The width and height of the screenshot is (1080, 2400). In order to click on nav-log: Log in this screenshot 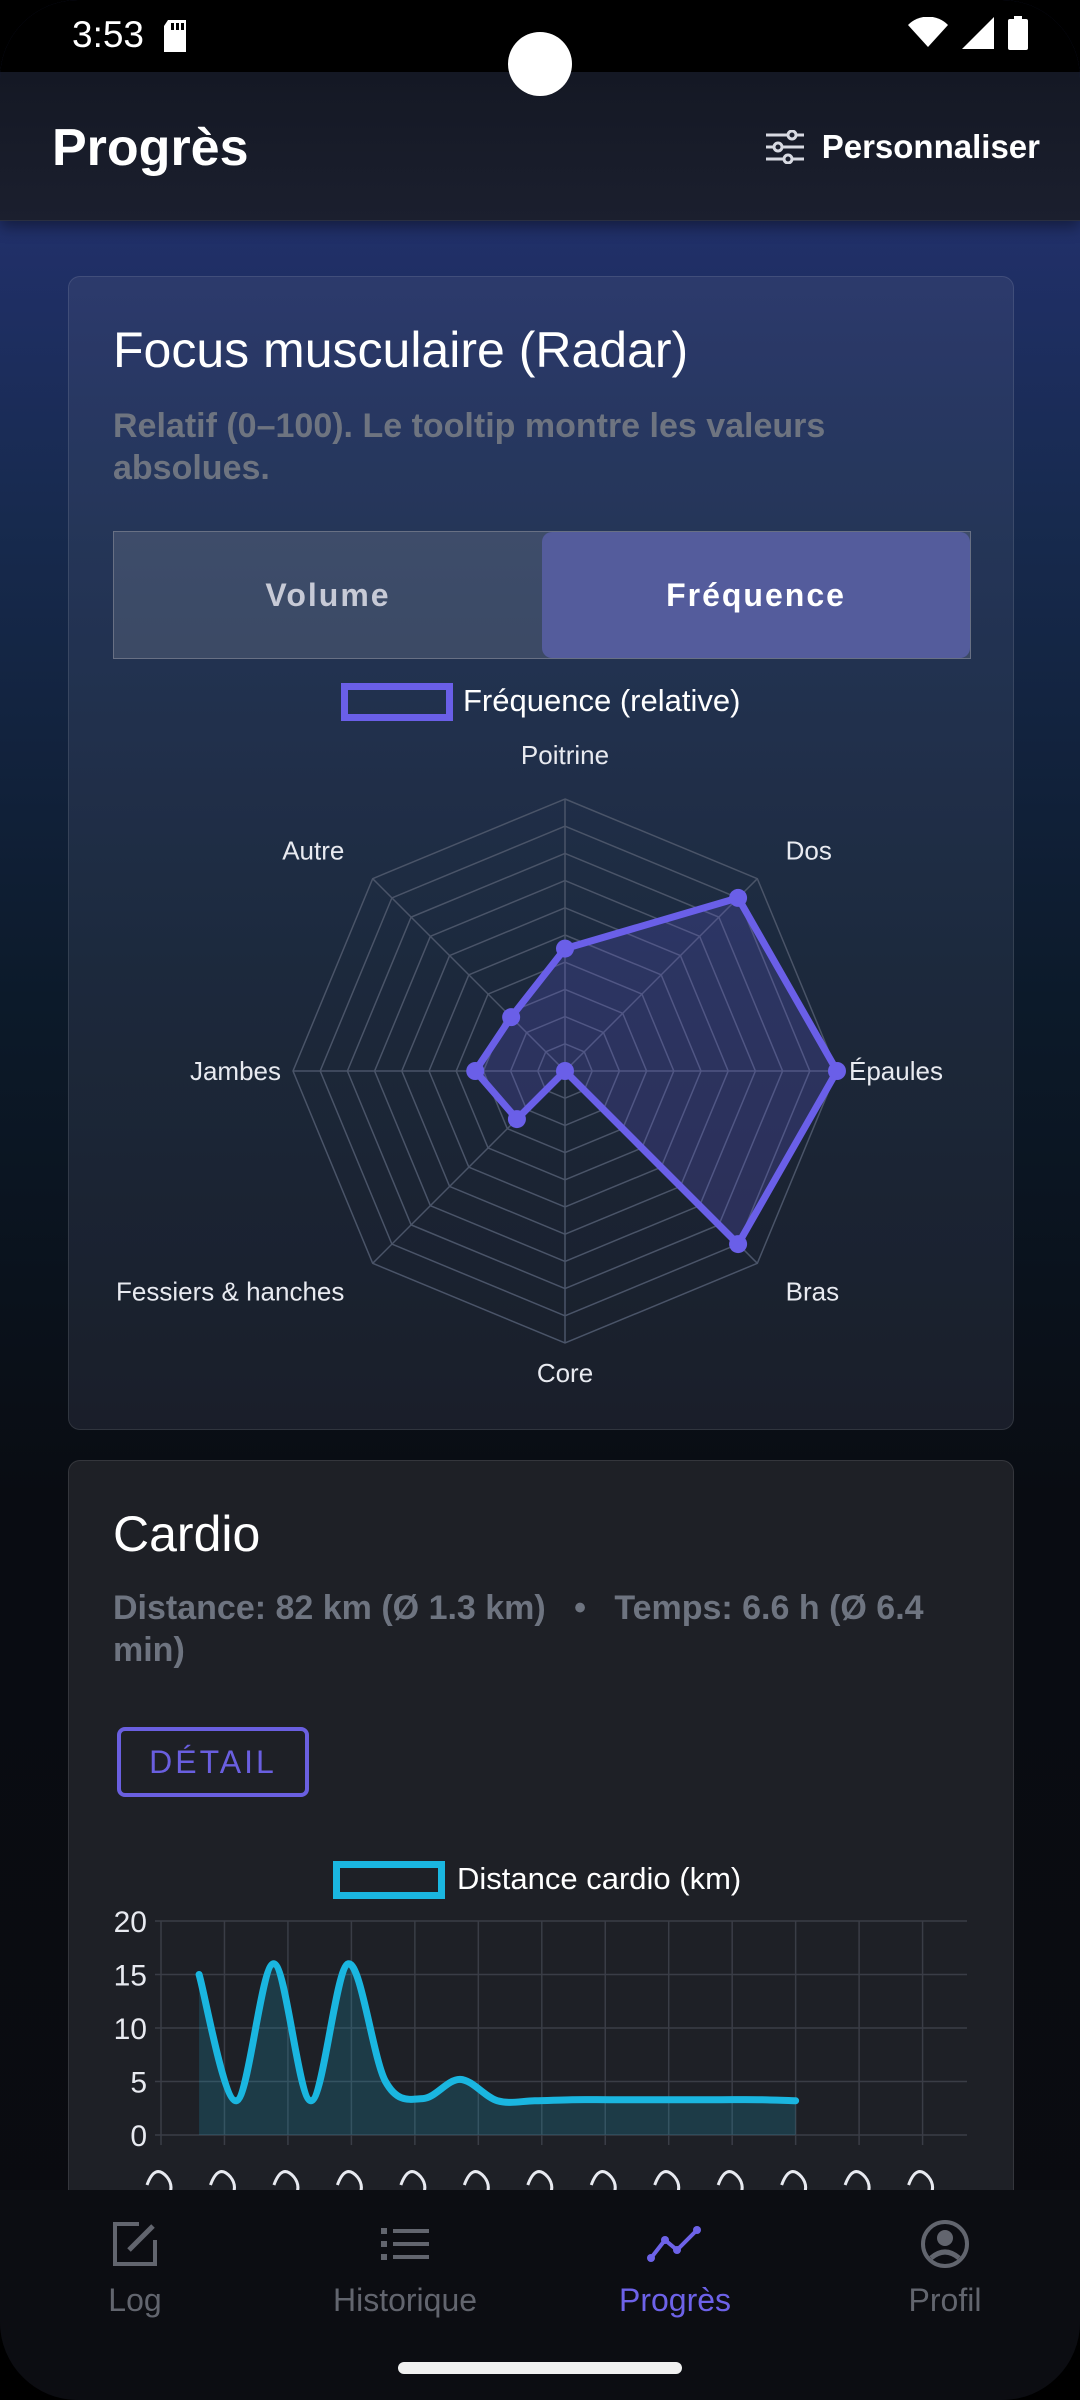, I will do `click(135, 2268)`.